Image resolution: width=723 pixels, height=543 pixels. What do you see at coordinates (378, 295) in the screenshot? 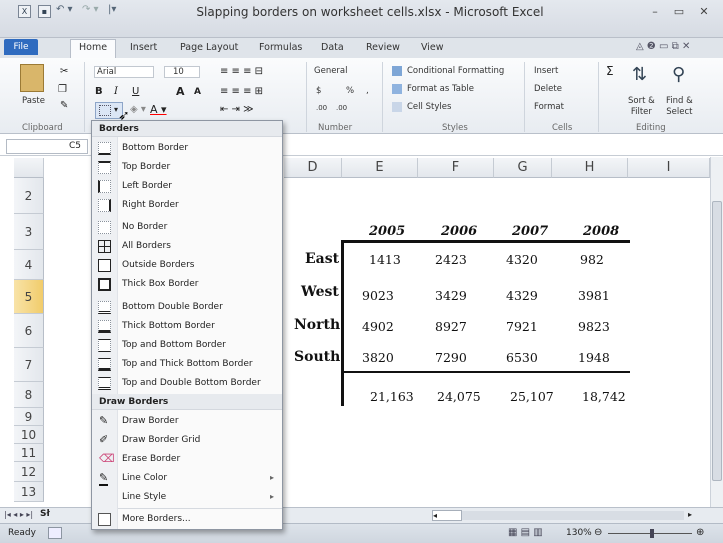
I see `data-cell: 9023` at bounding box center [378, 295].